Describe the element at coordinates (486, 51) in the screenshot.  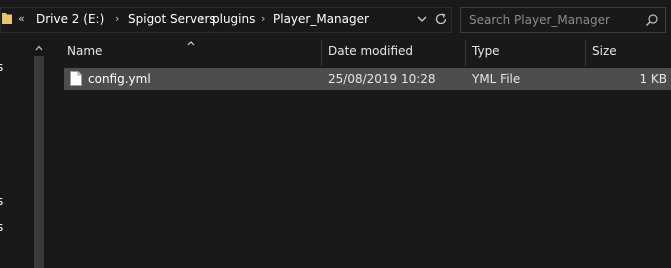
I see `column-header-type: Type` at that location.